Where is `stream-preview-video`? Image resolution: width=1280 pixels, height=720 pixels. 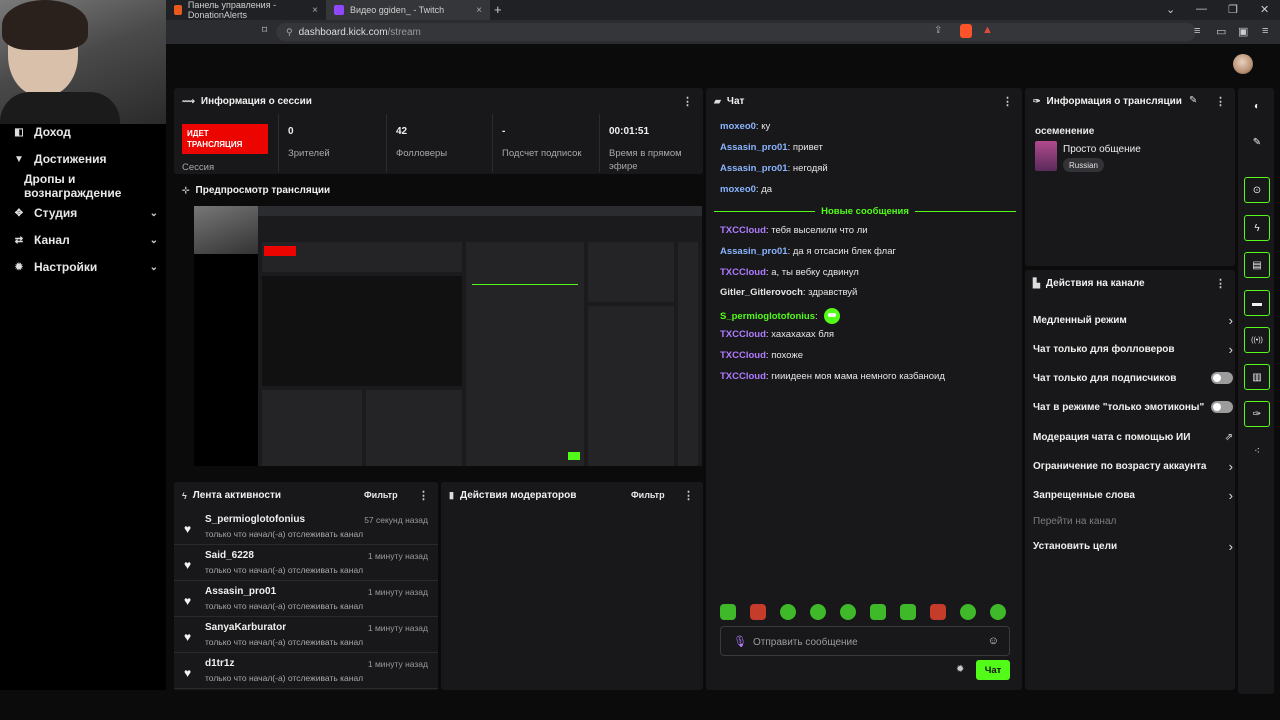 stream-preview-video is located at coordinates (448, 336).